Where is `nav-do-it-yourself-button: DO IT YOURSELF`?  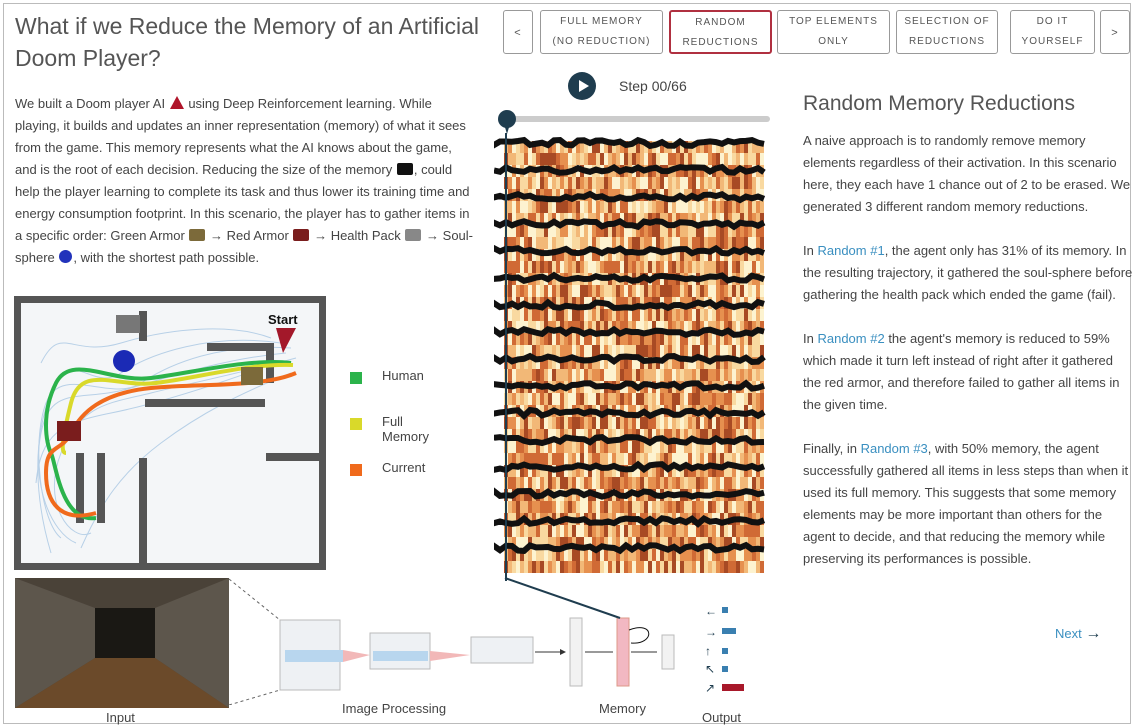 nav-do-it-yourself-button: DO IT YOURSELF is located at coordinates (1052, 32).